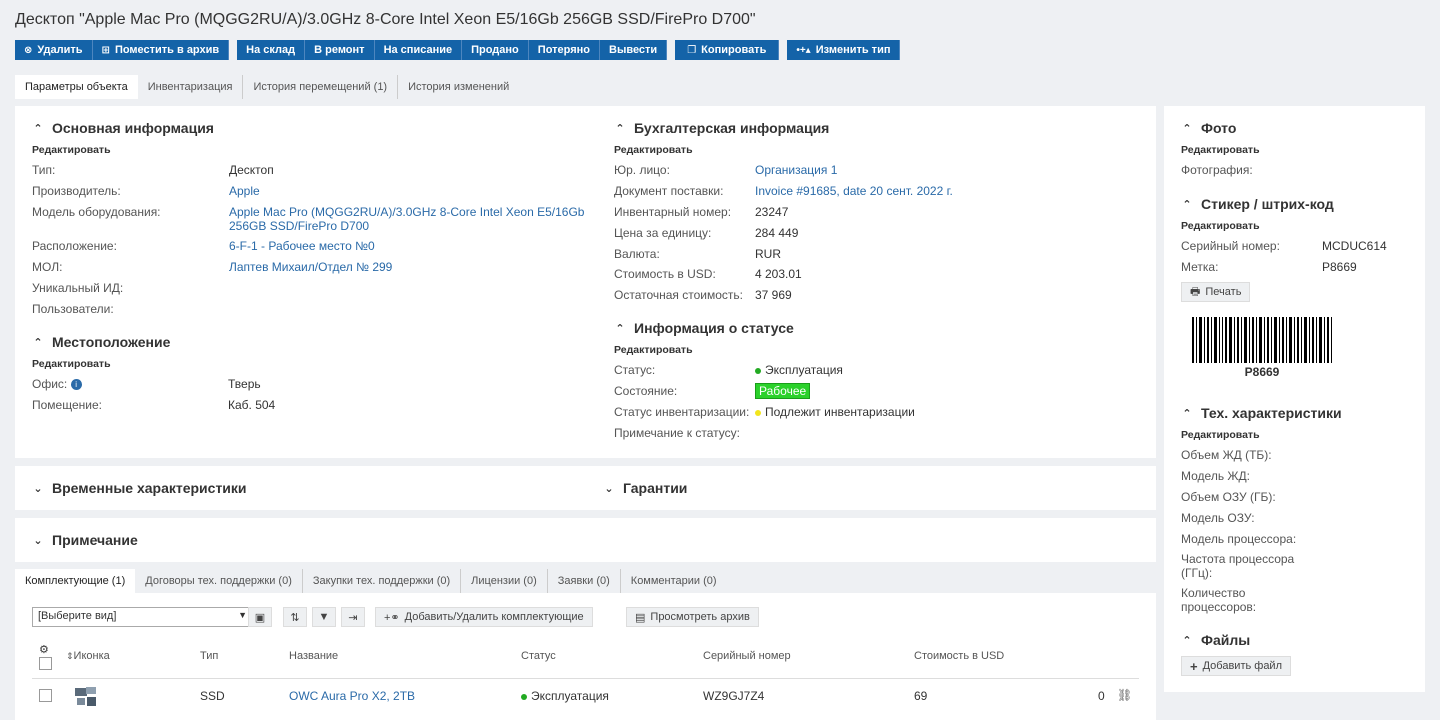 The image size is (1440, 720). Describe the element at coordinates (642, 170) in the screenshot. I see `legal-entity-label: Юр. лицо:` at that location.